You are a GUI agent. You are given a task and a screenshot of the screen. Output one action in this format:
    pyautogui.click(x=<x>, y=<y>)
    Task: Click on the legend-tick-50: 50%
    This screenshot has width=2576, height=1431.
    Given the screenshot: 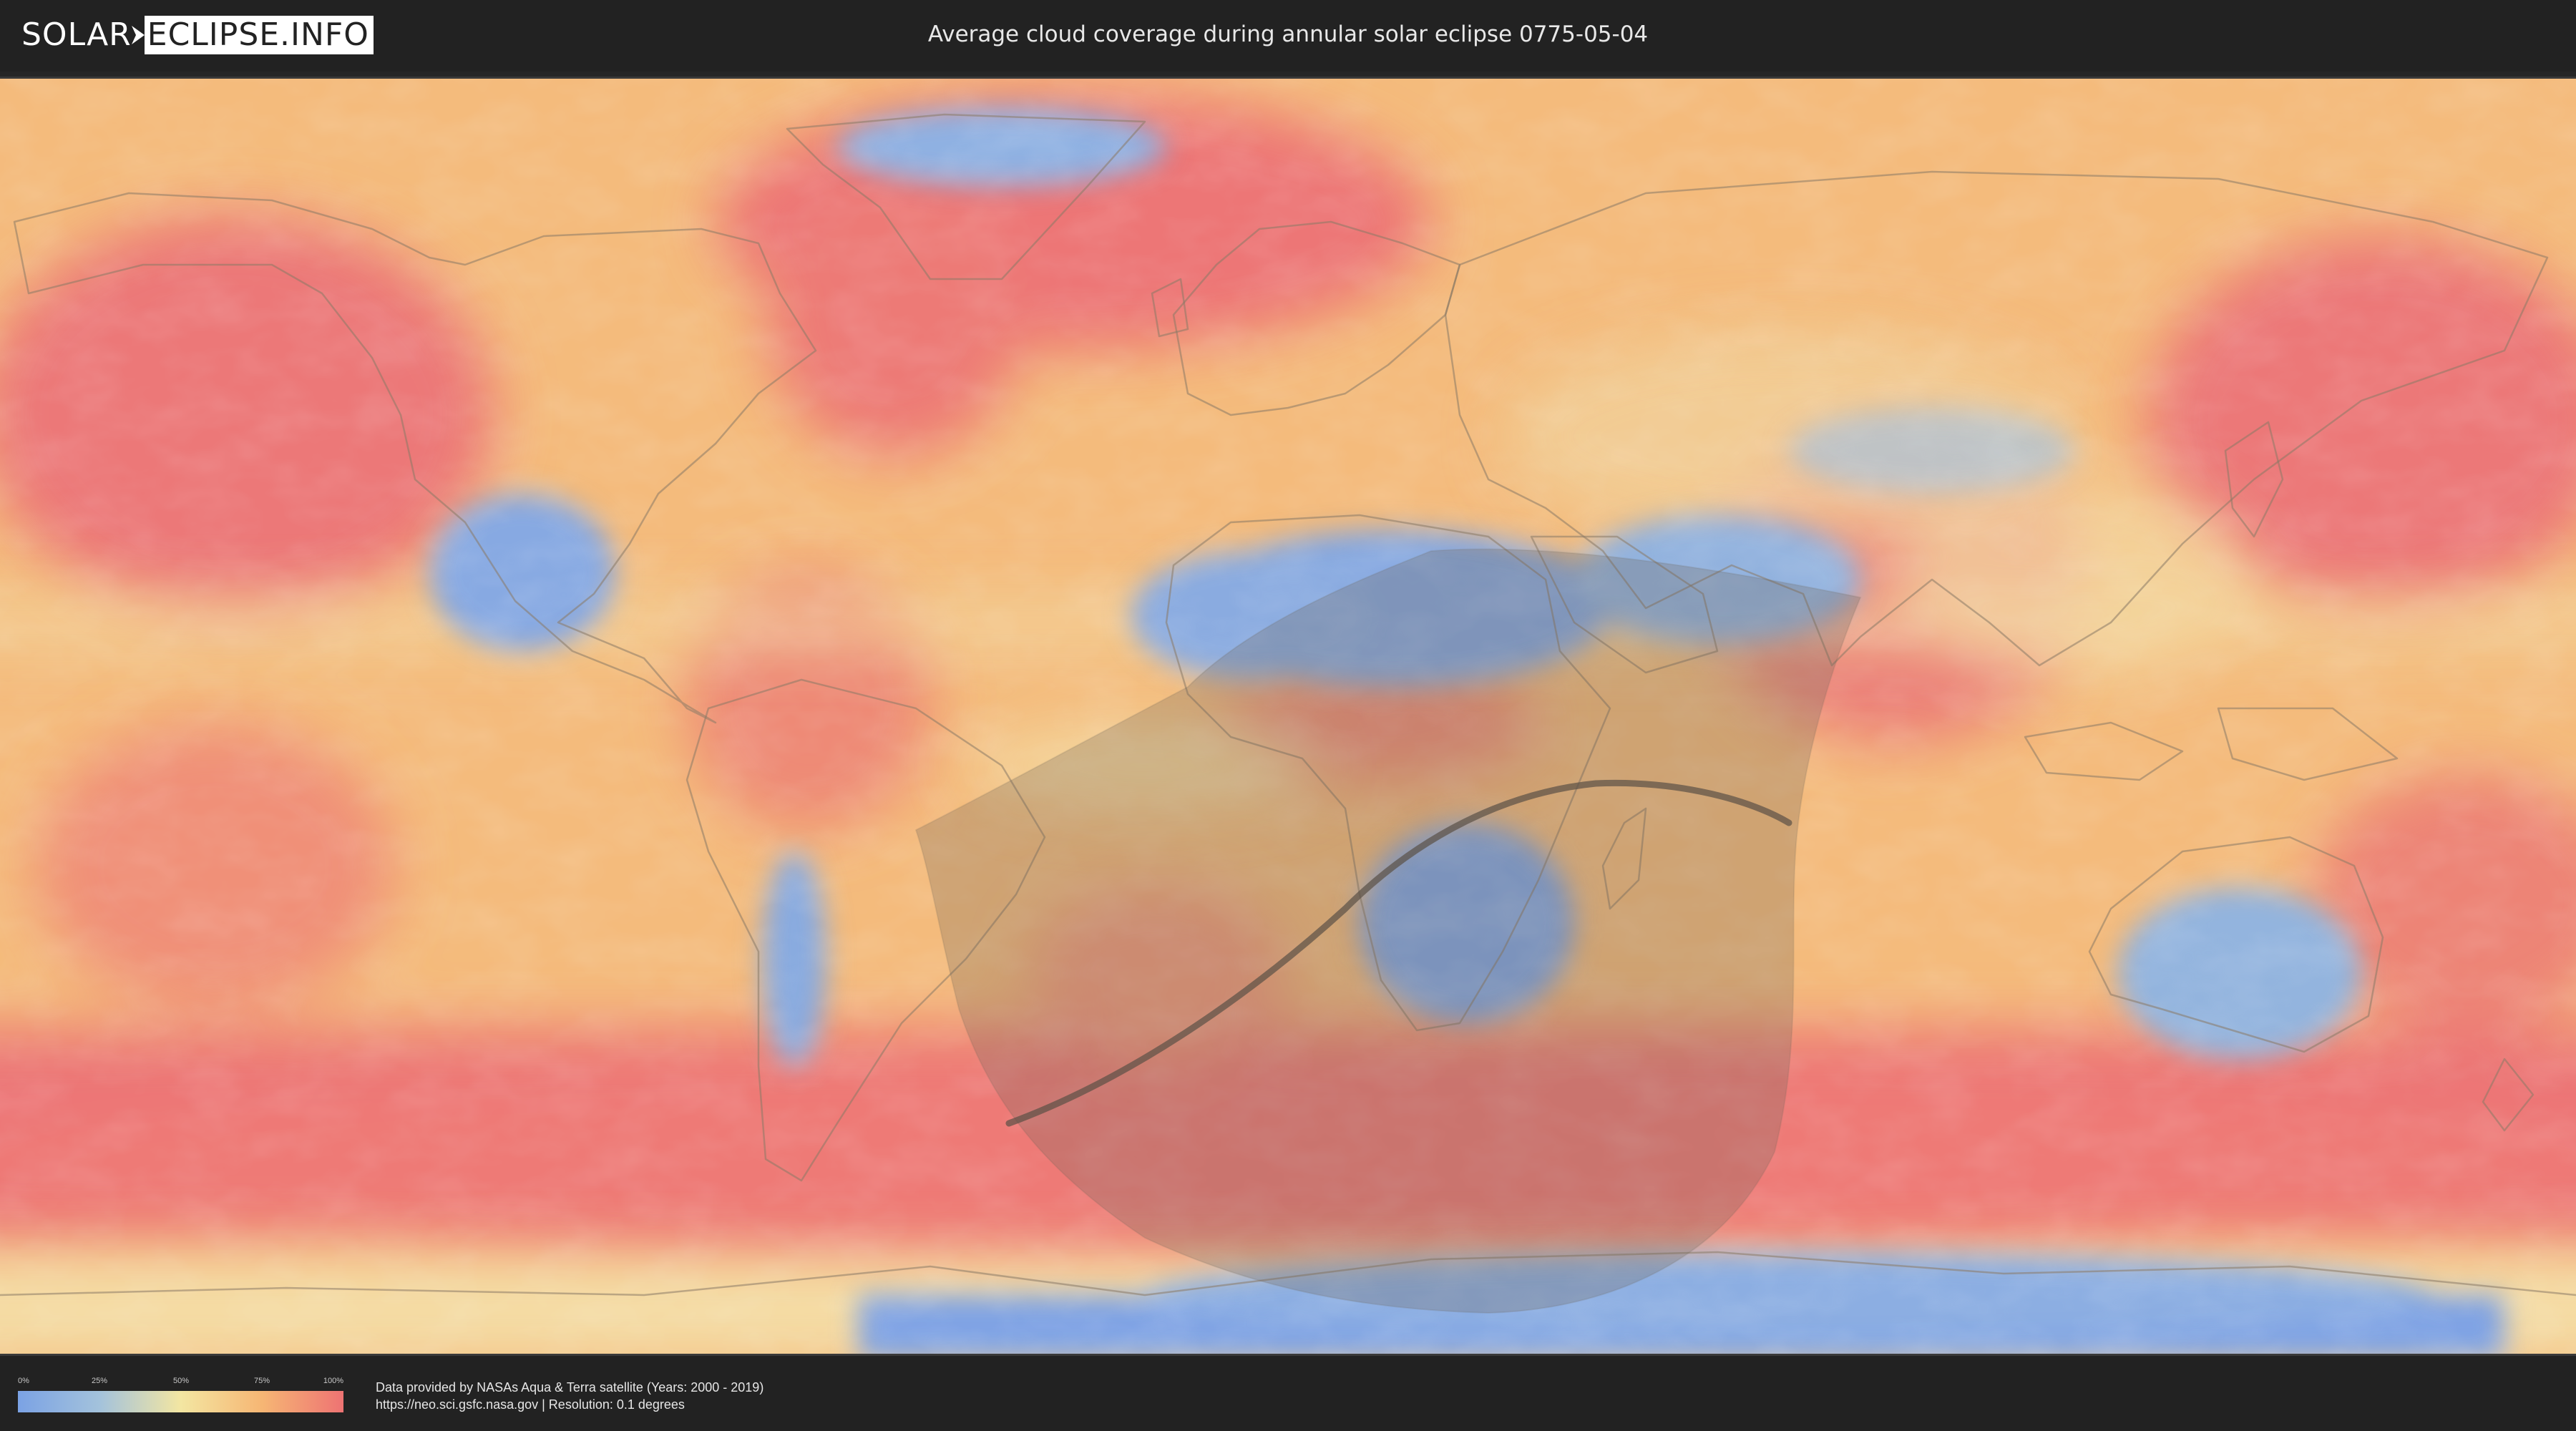 What is the action you would take?
    pyautogui.click(x=181, y=1381)
    